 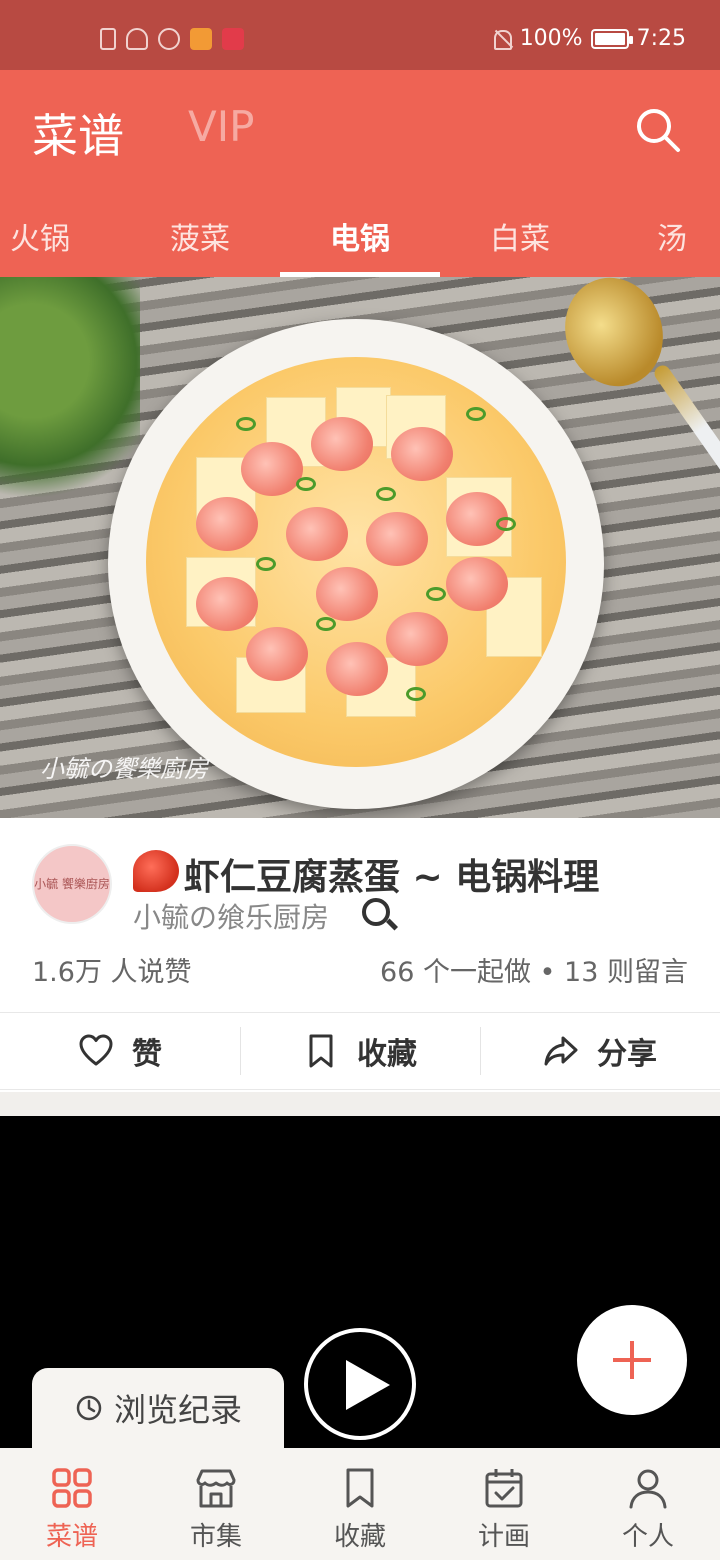 I want to click on calendar-check-icon, so click(x=504, y=1488).